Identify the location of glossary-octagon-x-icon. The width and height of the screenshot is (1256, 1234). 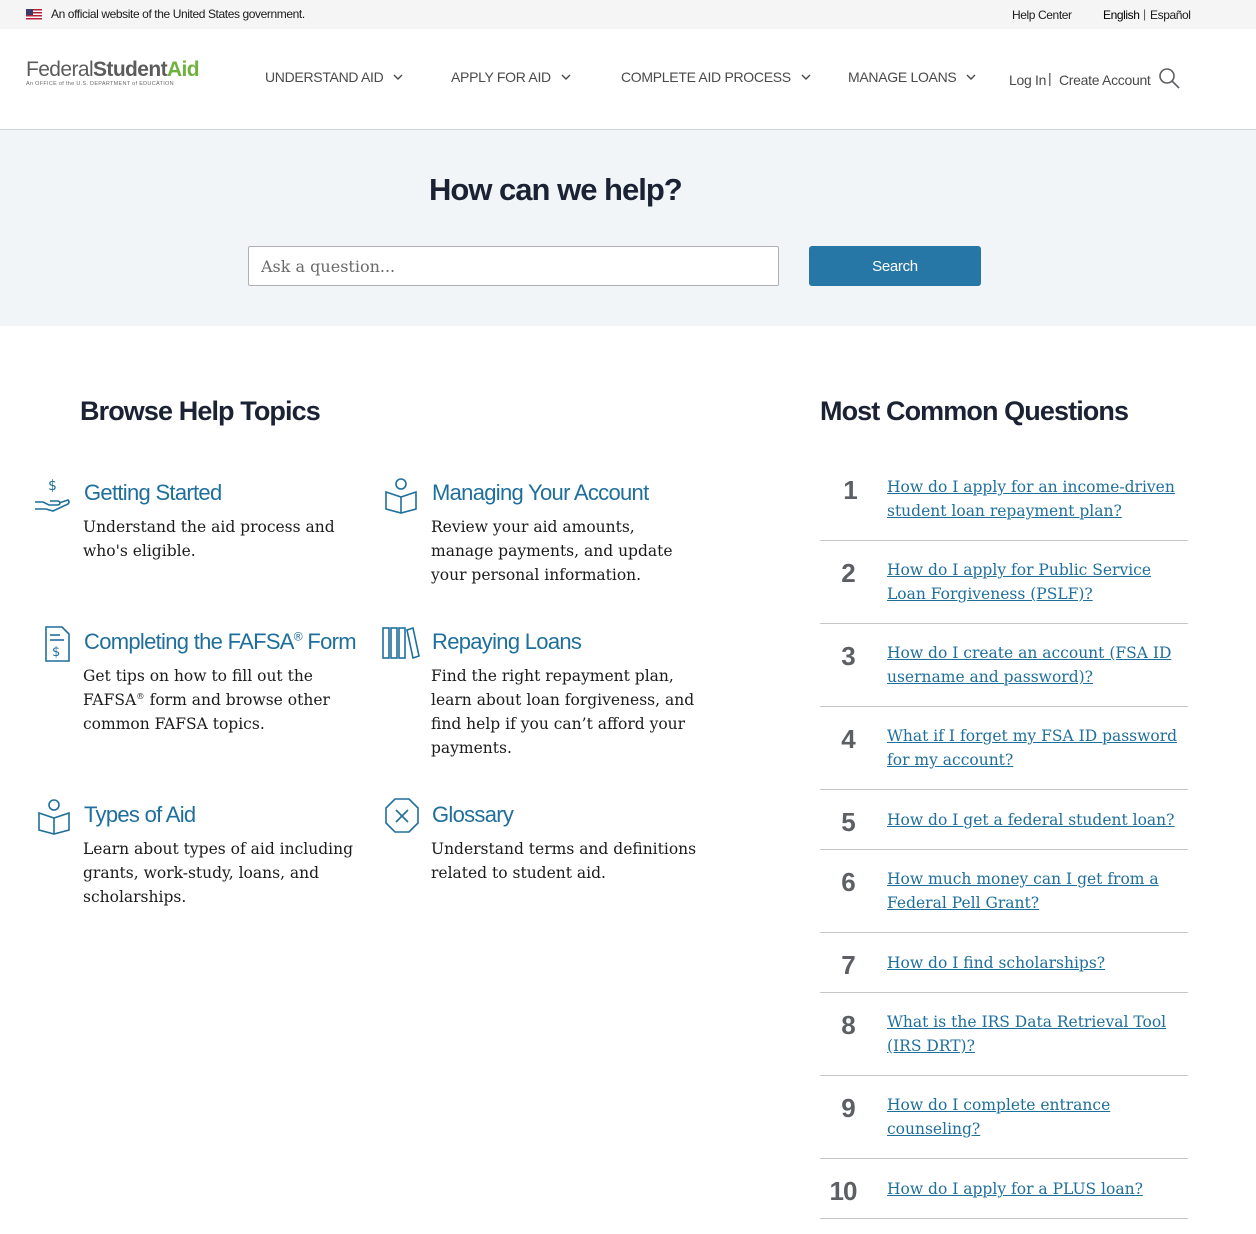
(402, 815).